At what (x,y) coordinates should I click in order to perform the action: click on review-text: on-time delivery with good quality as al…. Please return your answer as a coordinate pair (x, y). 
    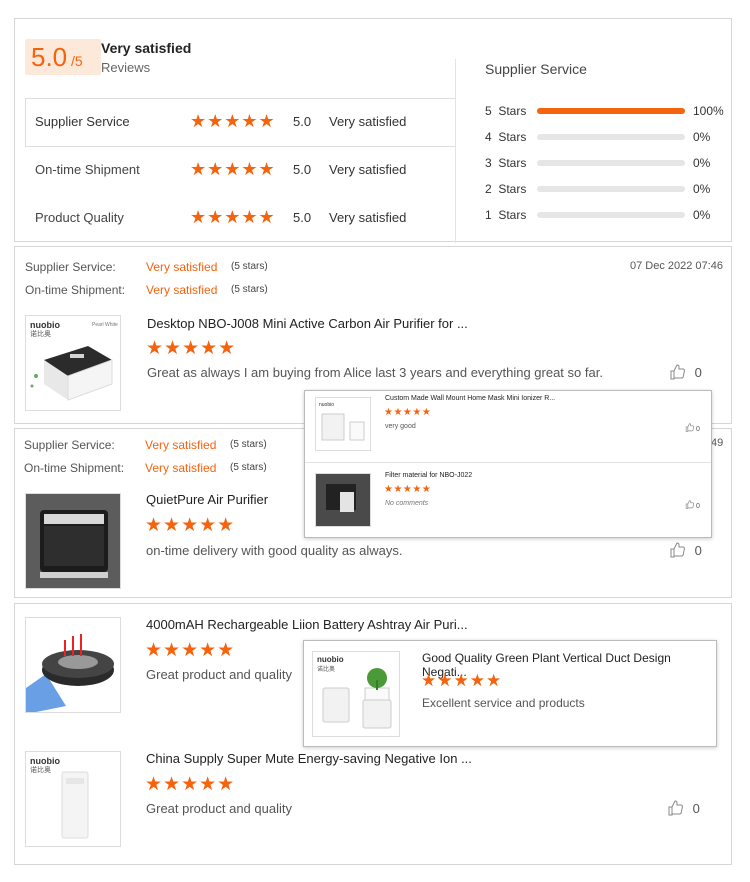
    Looking at the image, I should click on (274, 550).